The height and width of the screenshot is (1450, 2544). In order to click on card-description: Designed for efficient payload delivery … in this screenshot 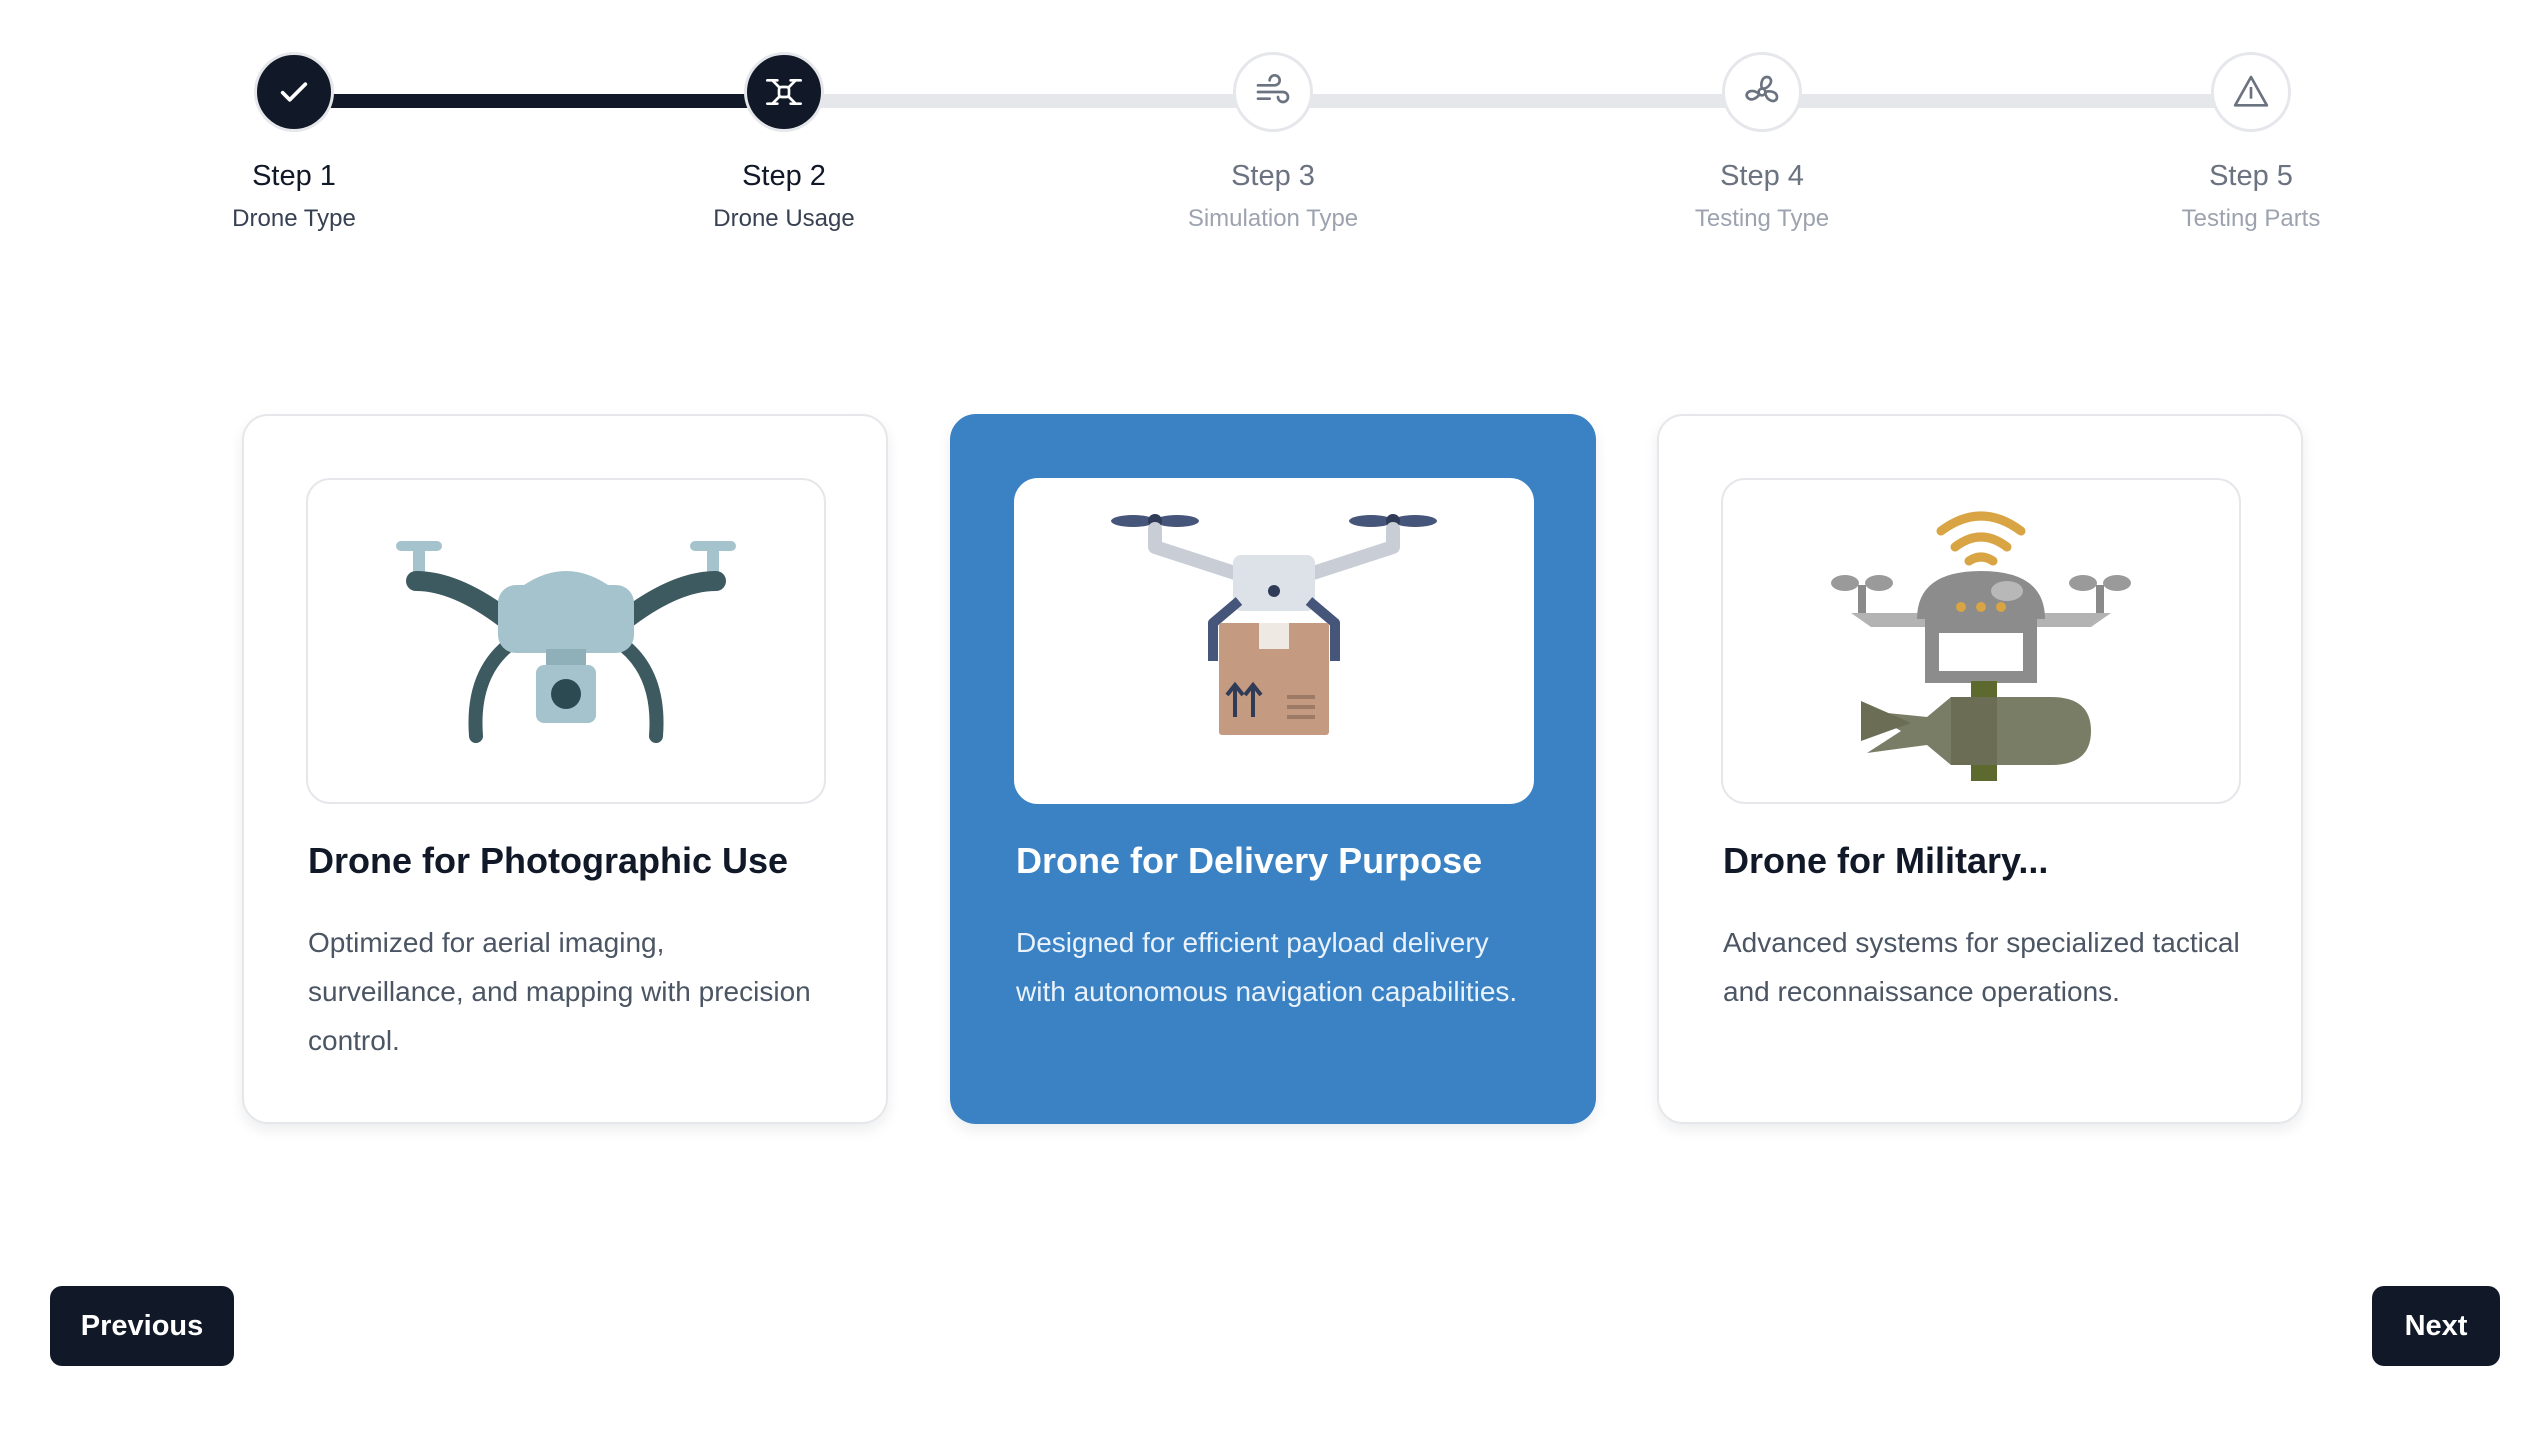, I will do `click(1267, 967)`.